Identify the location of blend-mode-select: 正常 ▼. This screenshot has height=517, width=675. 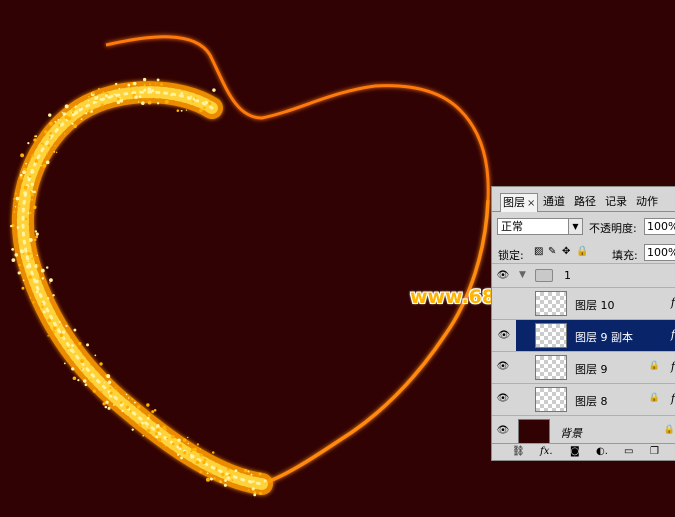
(540, 226).